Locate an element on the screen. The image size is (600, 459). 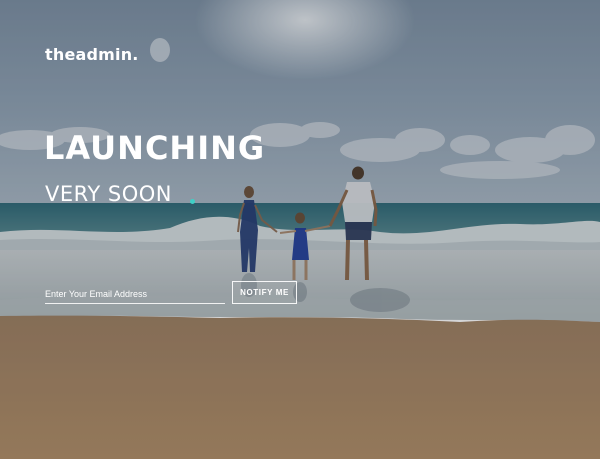
email-input is located at coordinates (135, 294).